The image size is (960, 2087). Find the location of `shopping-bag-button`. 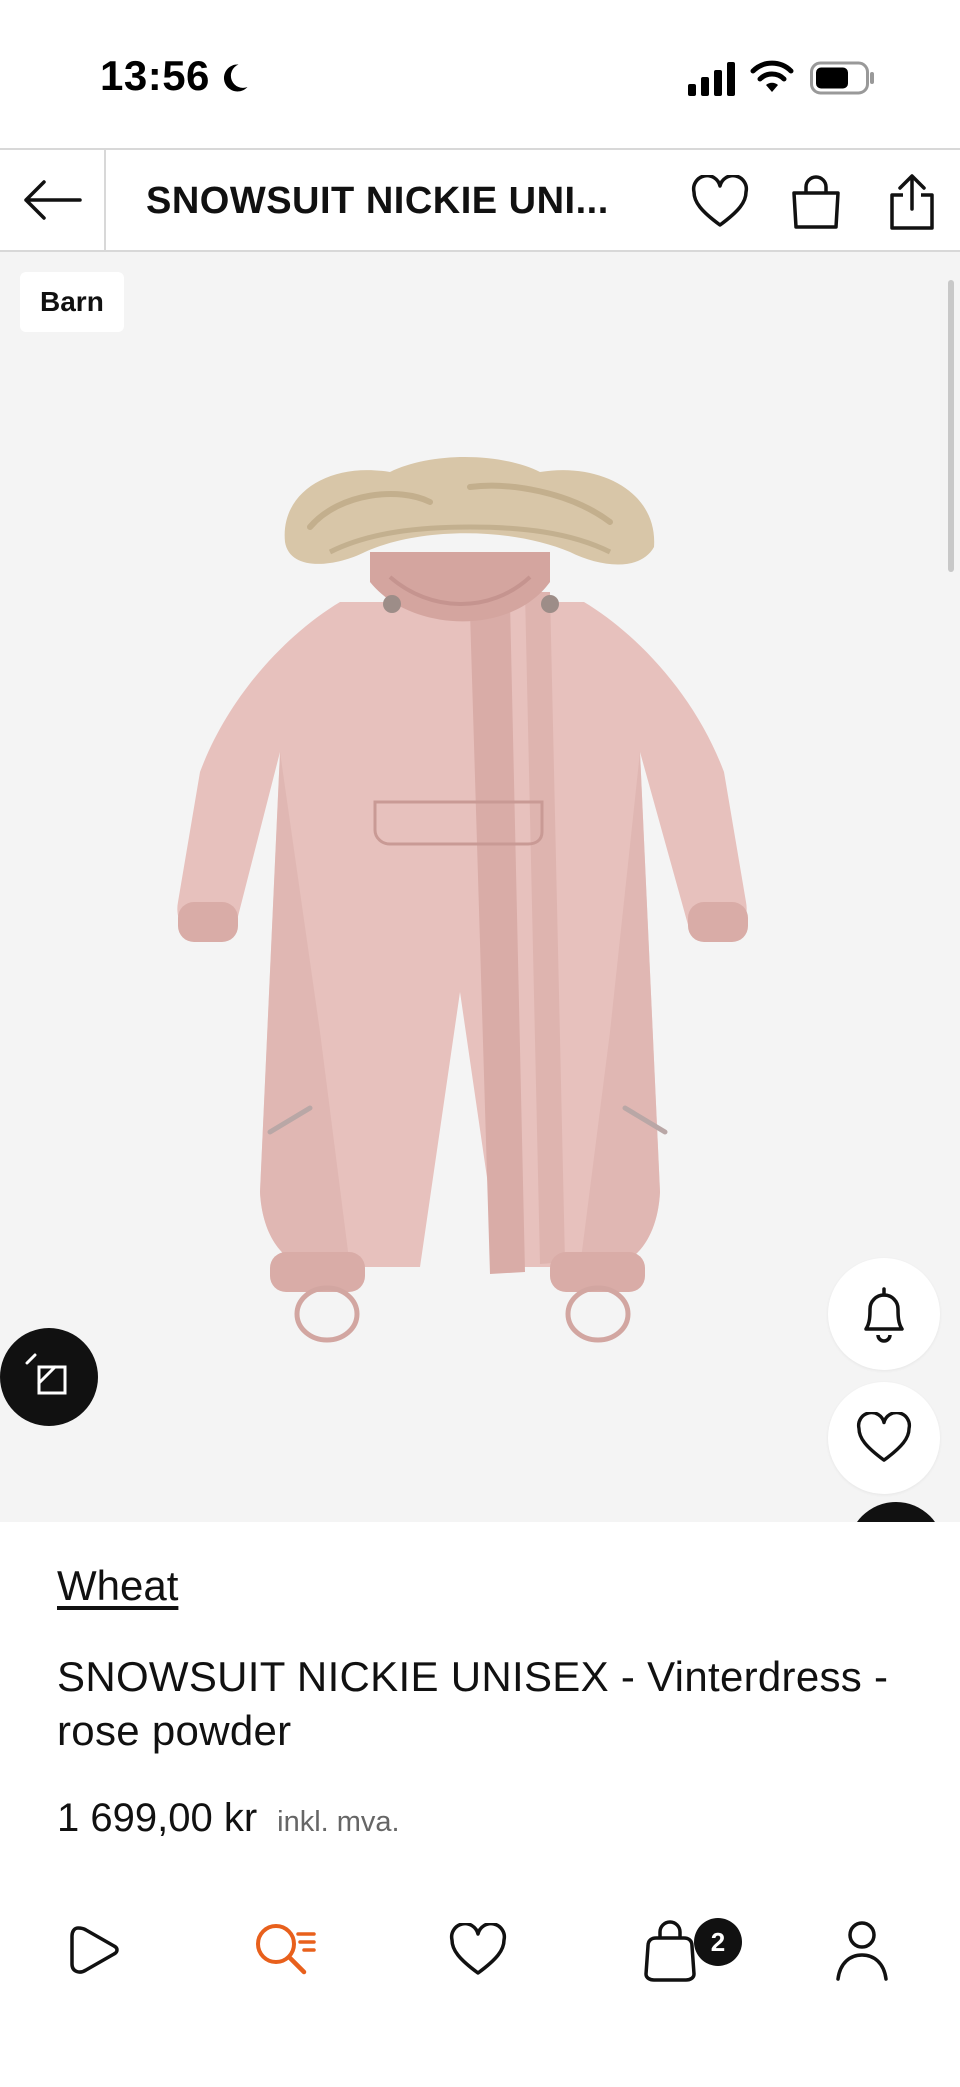

shopping-bag-button is located at coordinates (816, 202).